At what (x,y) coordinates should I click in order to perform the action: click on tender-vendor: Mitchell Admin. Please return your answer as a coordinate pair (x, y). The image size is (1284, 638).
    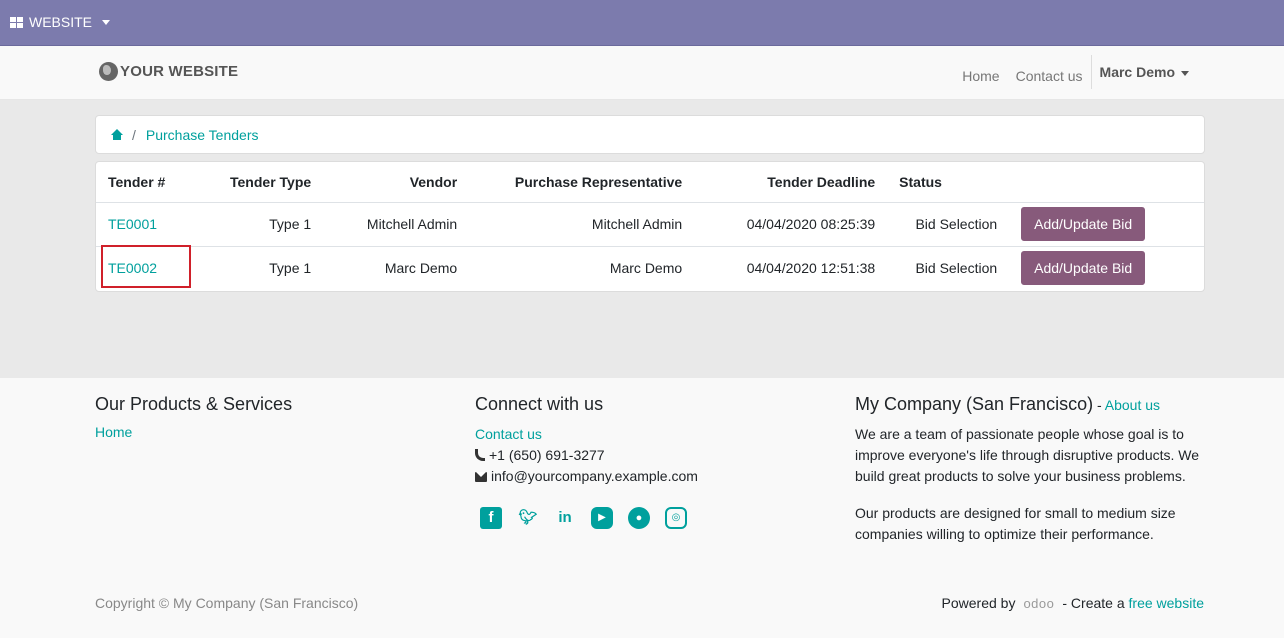
    Looking at the image, I should click on (412, 224).